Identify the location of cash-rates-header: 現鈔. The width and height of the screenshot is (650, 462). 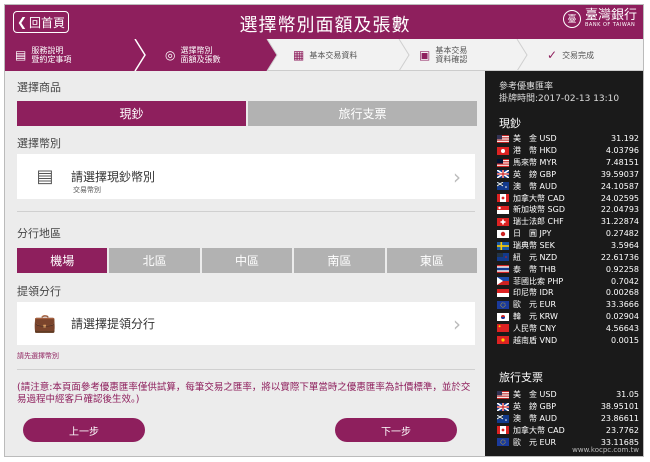
(510, 123).